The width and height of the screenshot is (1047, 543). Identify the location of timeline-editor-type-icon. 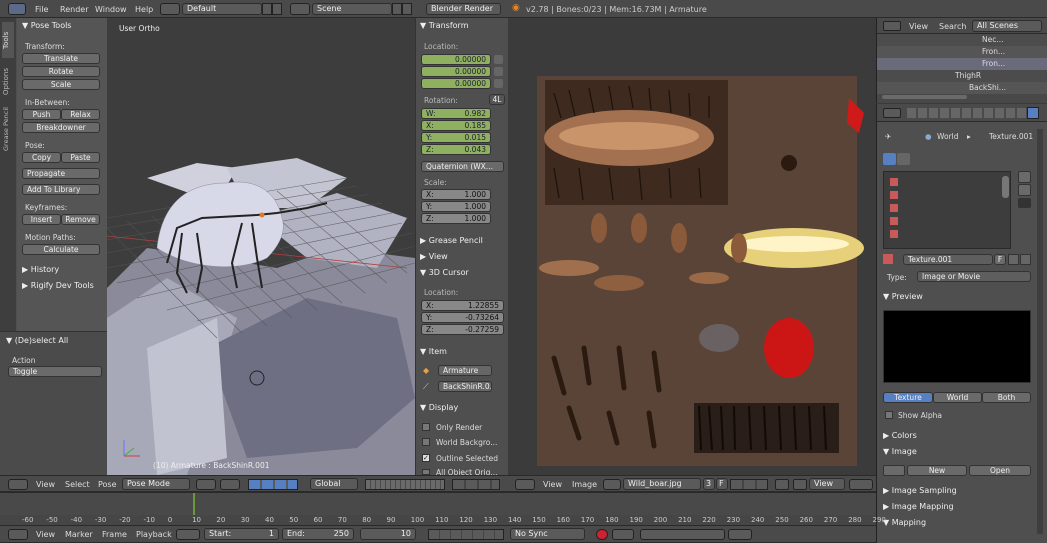
(18, 534).